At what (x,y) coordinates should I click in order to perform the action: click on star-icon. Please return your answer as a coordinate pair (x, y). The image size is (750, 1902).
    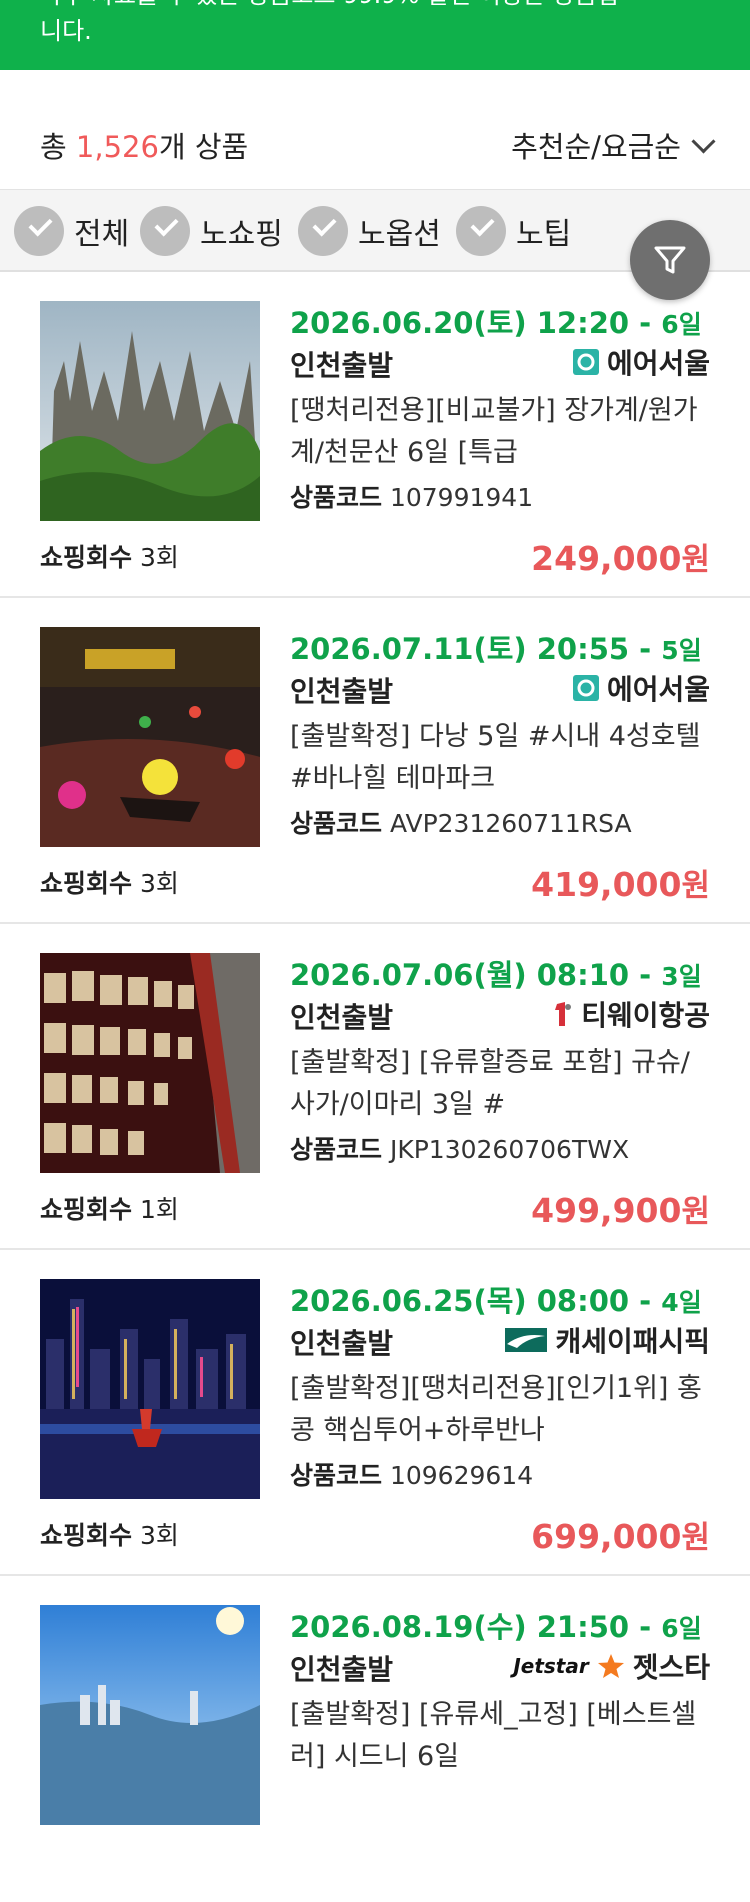
    Looking at the image, I should click on (610, 1666).